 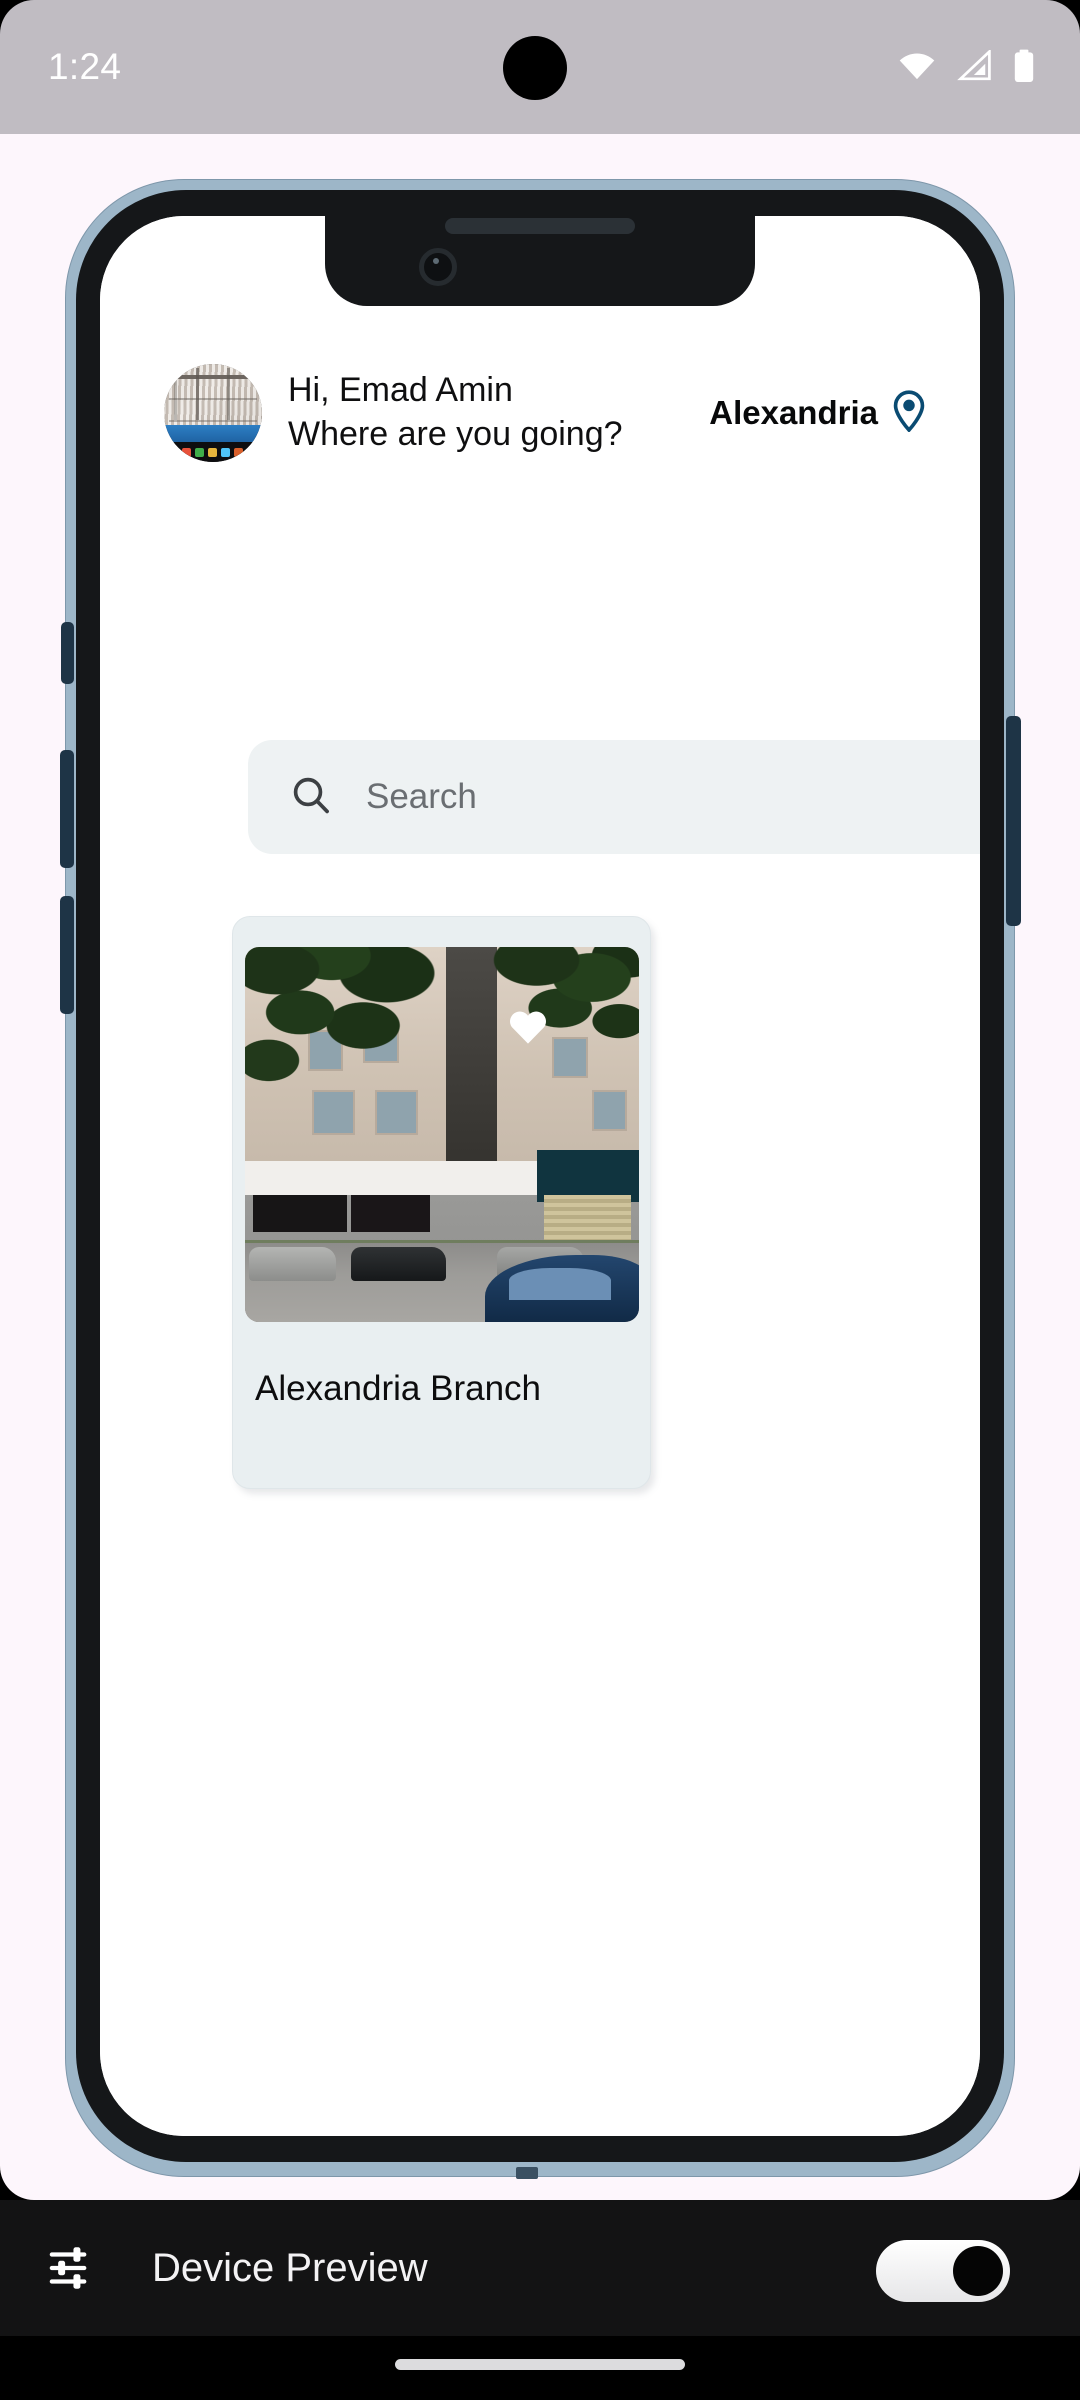 What do you see at coordinates (540, 226) in the screenshot?
I see `earpiece-speaker` at bounding box center [540, 226].